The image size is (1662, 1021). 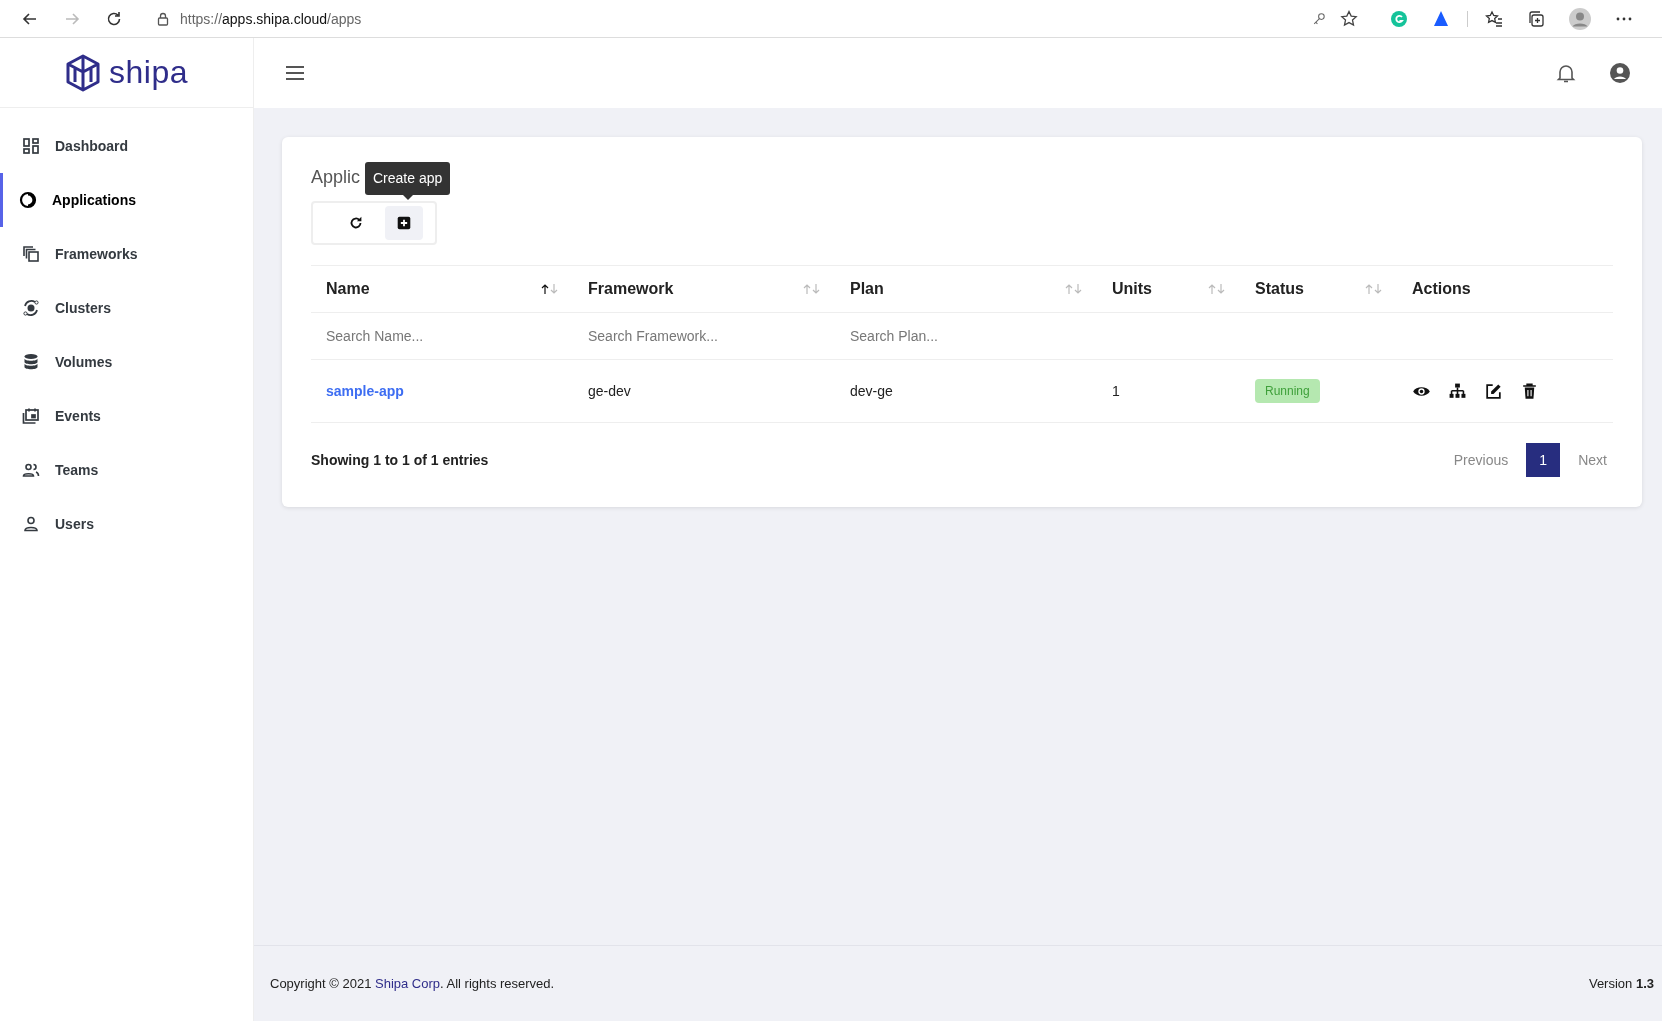 What do you see at coordinates (126, 254) in the screenshot?
I see `sidebar-item: Frameworks` at bounding box center [126, 254].